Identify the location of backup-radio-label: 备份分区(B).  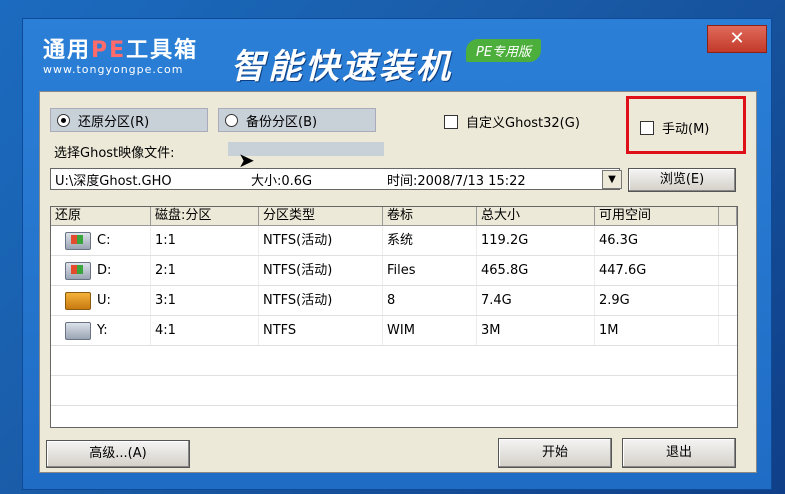
(282, 122).